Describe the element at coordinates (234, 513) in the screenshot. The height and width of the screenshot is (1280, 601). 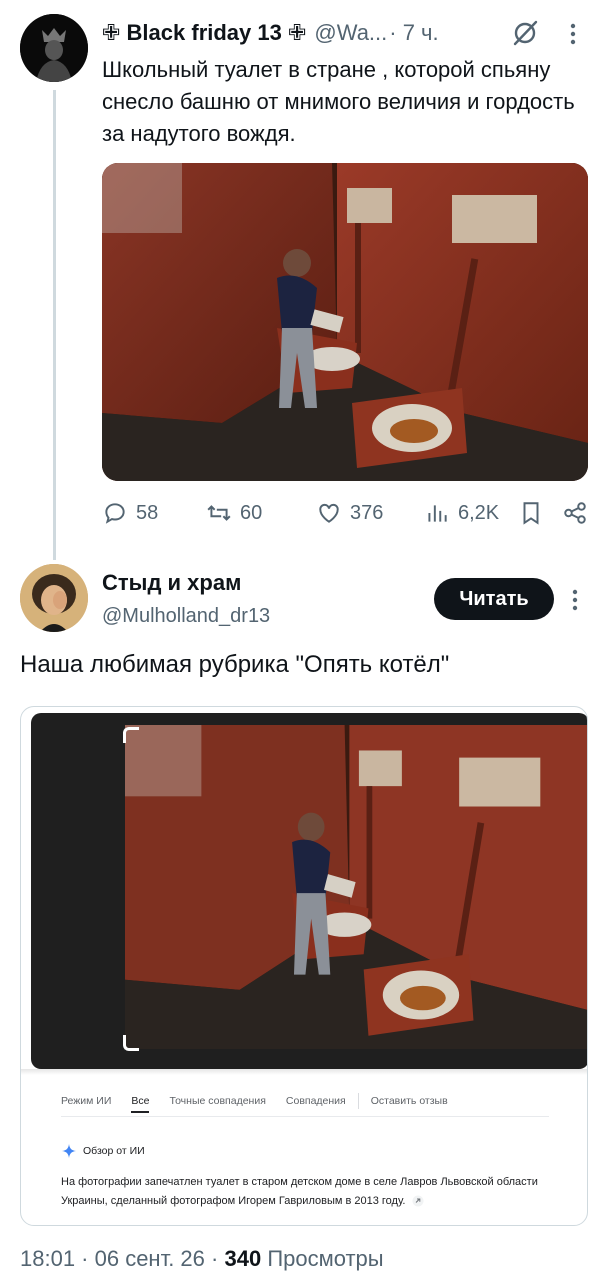
I see `repost-button: 60` at that location.